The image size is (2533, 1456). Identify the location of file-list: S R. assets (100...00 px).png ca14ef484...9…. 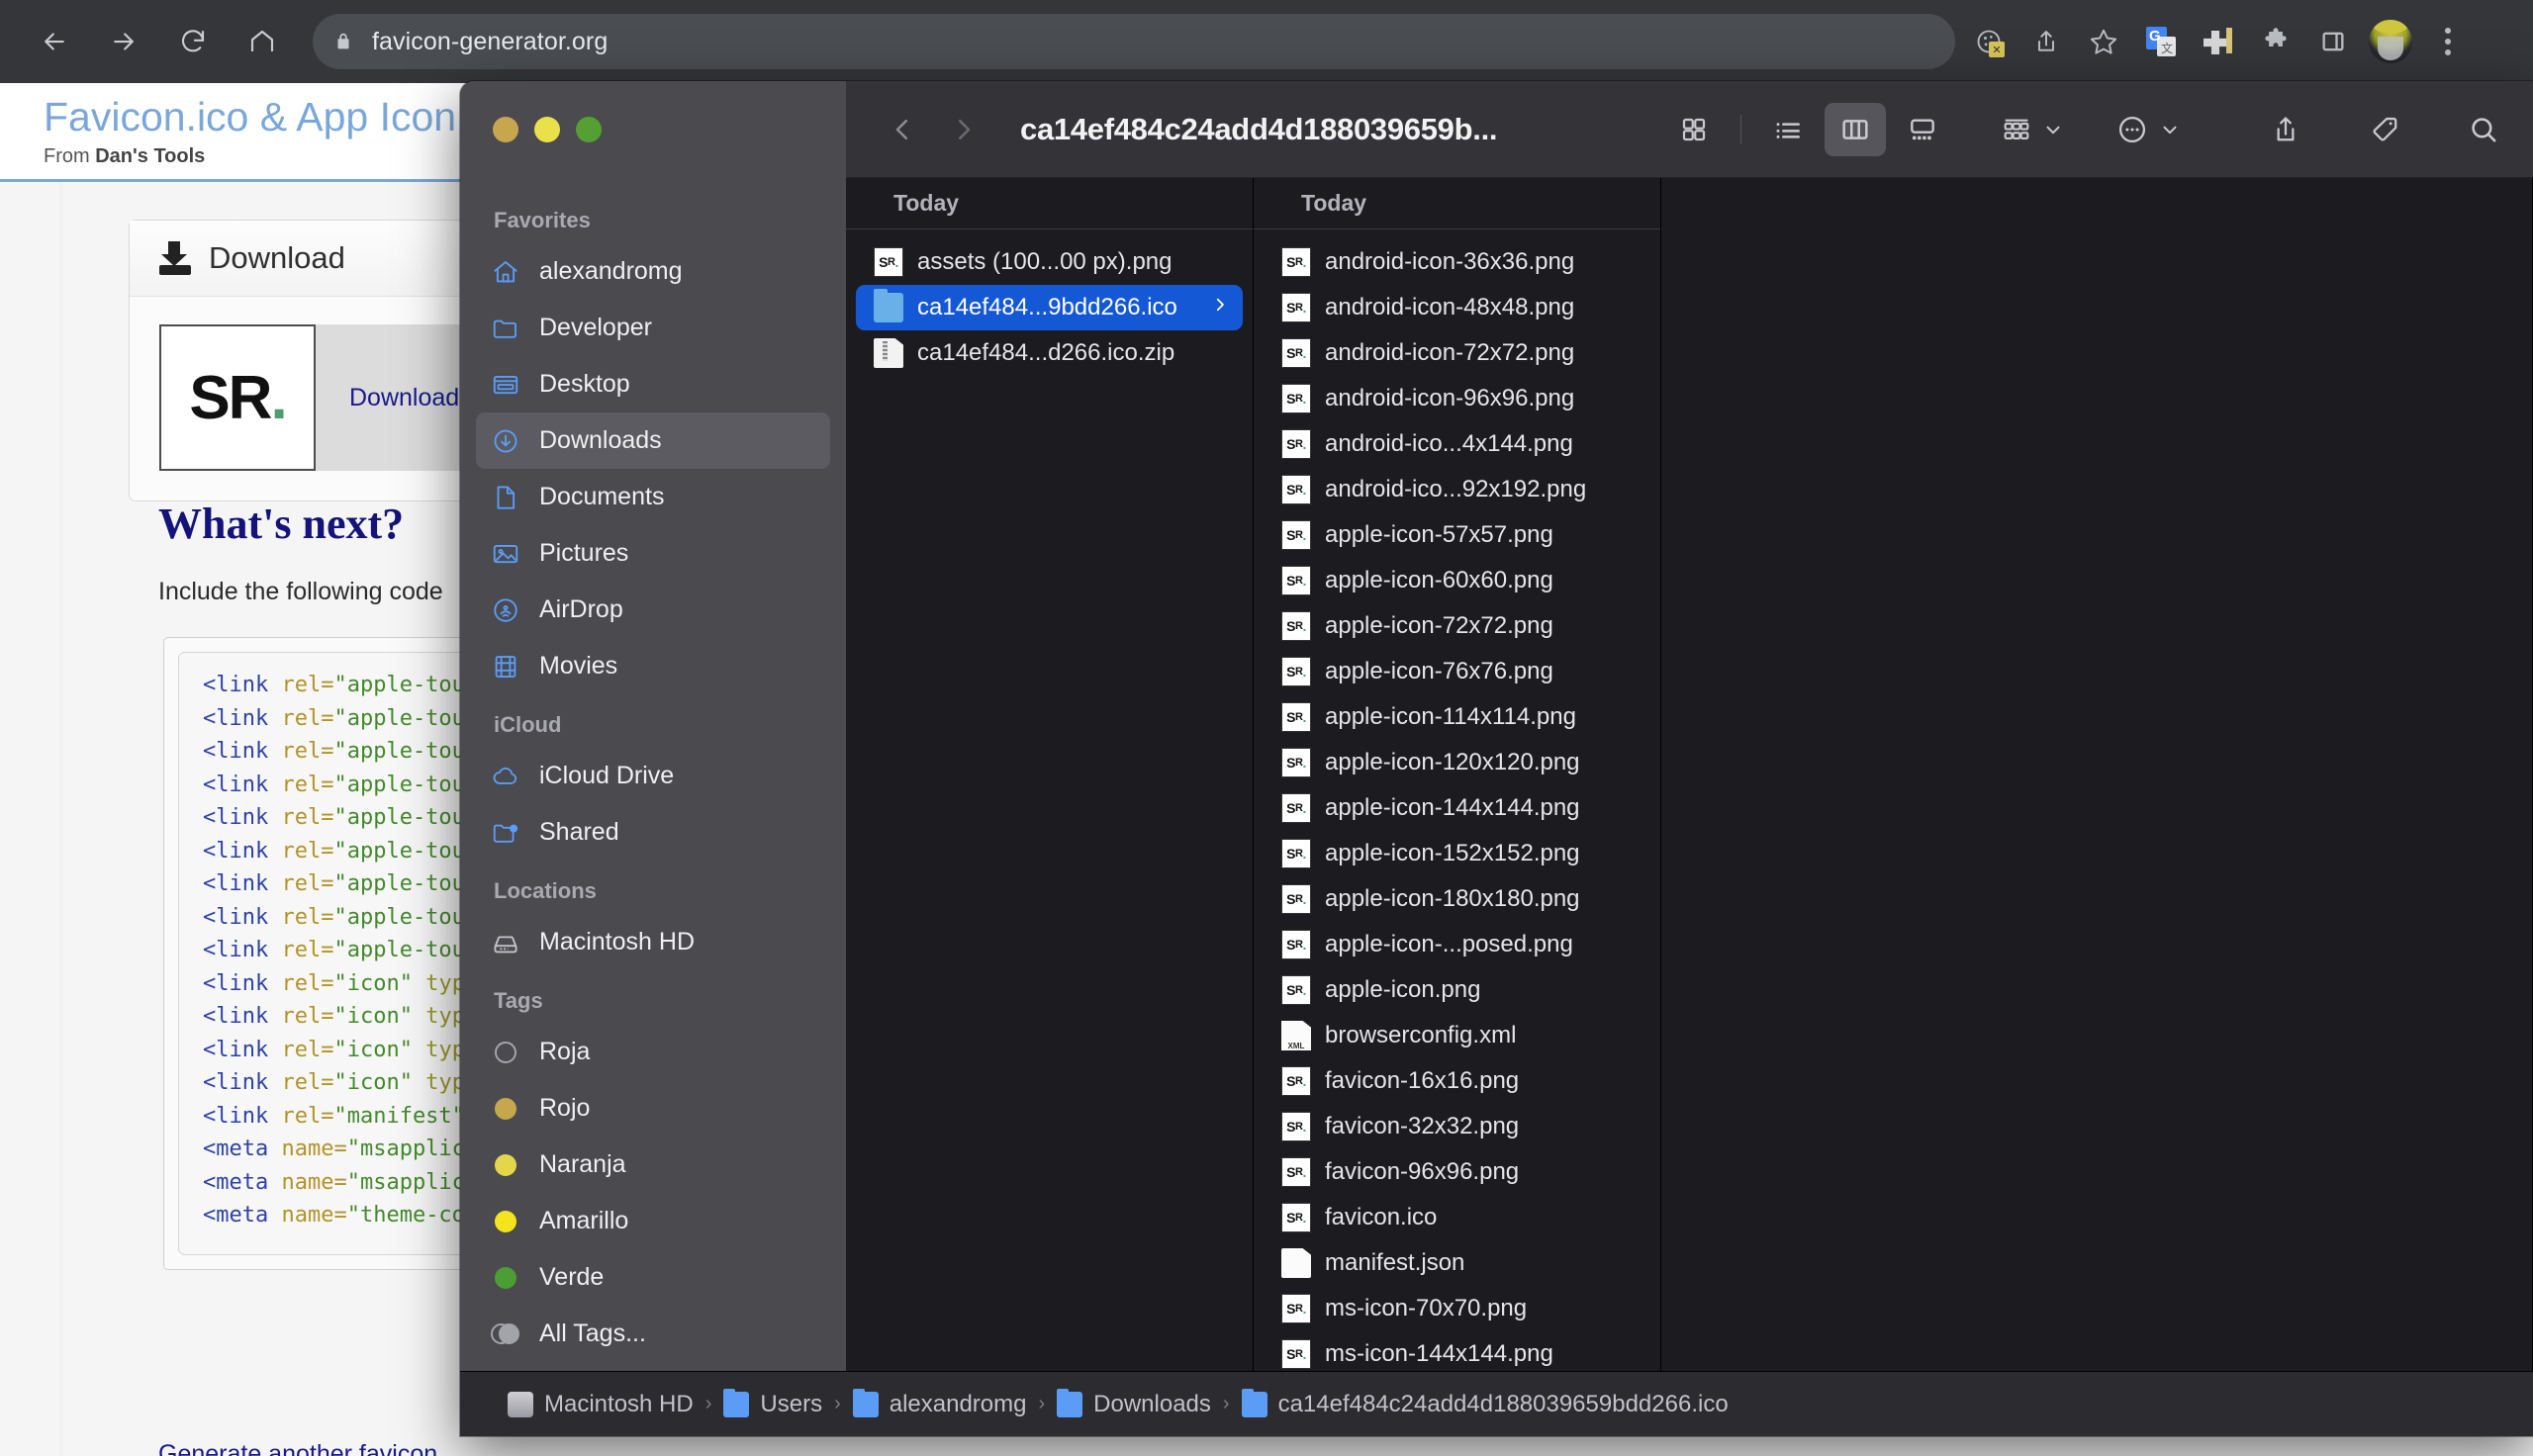
(1049, 800).